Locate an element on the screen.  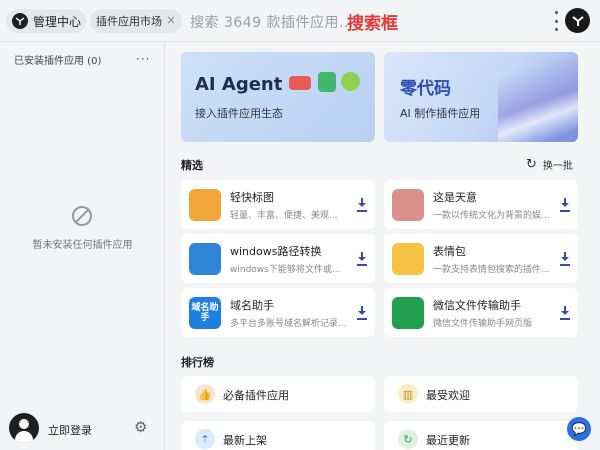
plugin-name: 这是天意 is located at coordinates (455, 197).